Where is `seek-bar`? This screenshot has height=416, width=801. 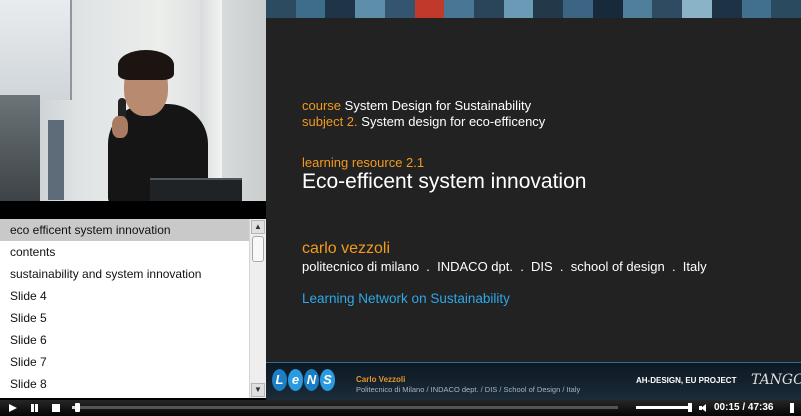
seek-bar is located at coordinates (345, 407).